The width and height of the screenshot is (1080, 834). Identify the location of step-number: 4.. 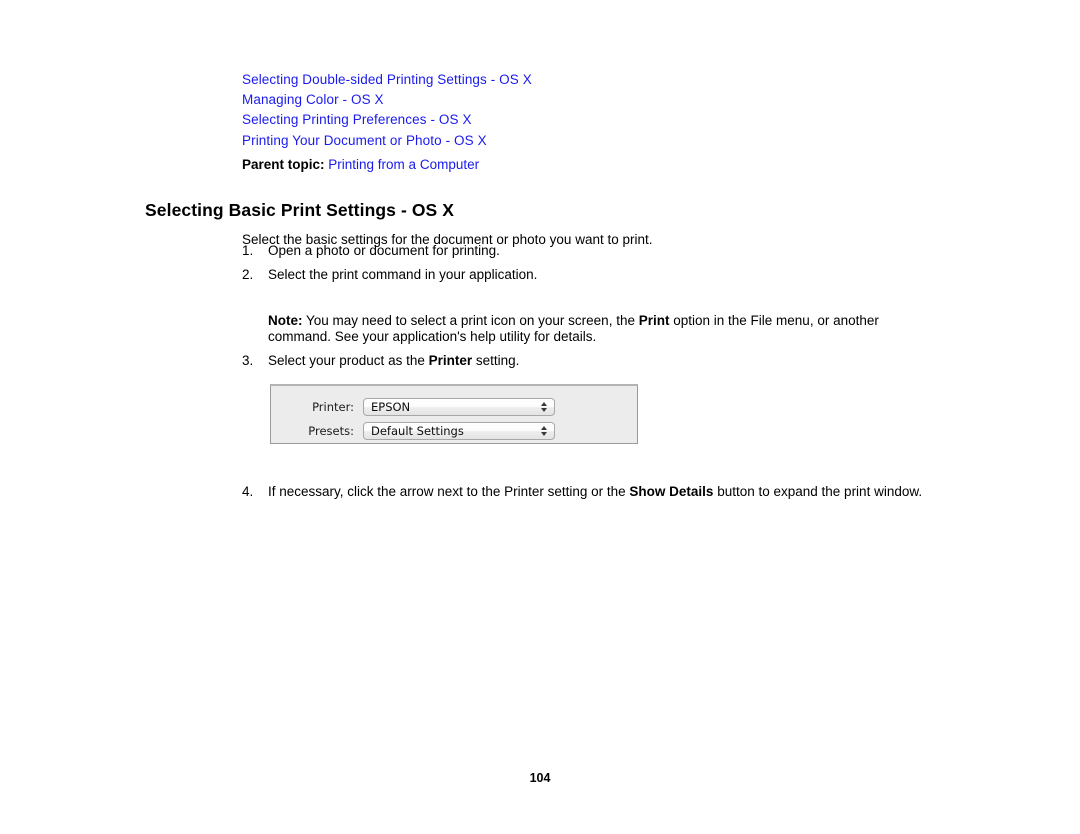
(248, 491).